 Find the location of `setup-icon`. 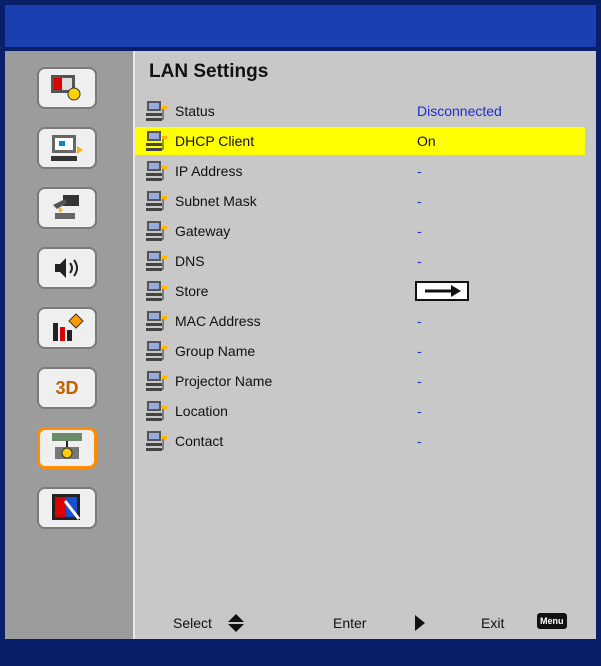

setup-icon is located at coordinates (67, 208).